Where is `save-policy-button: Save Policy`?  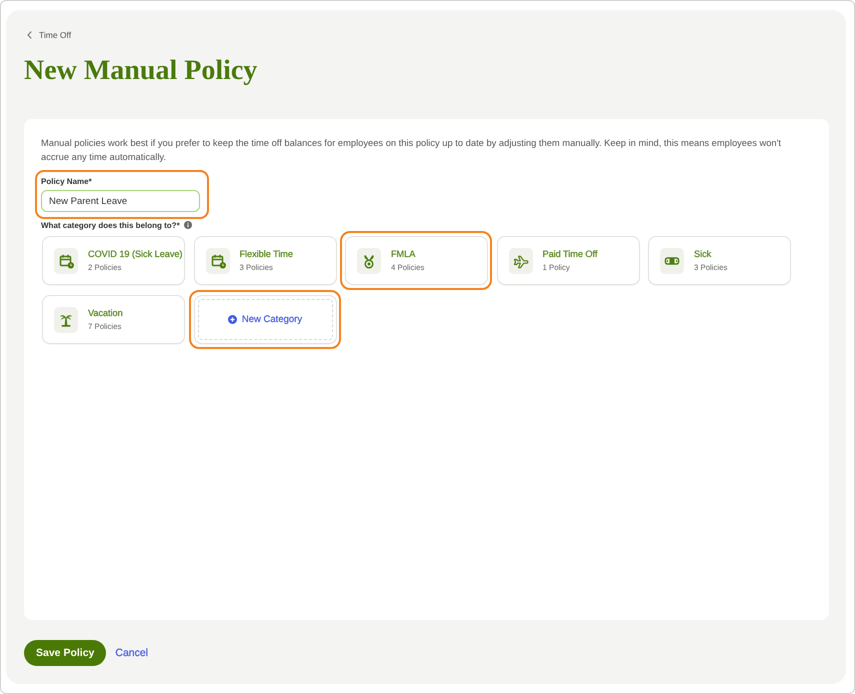 save-policy-button: Save Policy is located at coordinates (65, 653).